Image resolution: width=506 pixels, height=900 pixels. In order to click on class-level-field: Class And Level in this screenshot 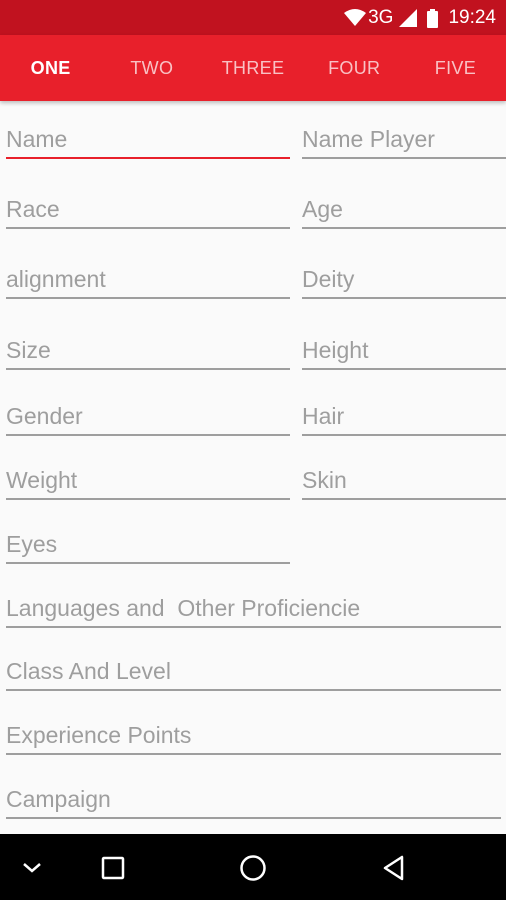, I will do `click(253, 671)`.